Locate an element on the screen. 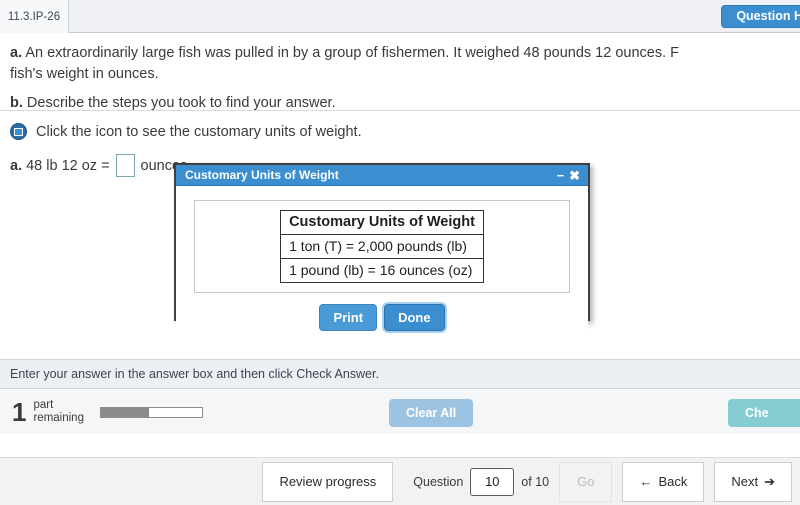 This screenshot has height=505, width=800. progress-bar is located at coordinates (151, 412).